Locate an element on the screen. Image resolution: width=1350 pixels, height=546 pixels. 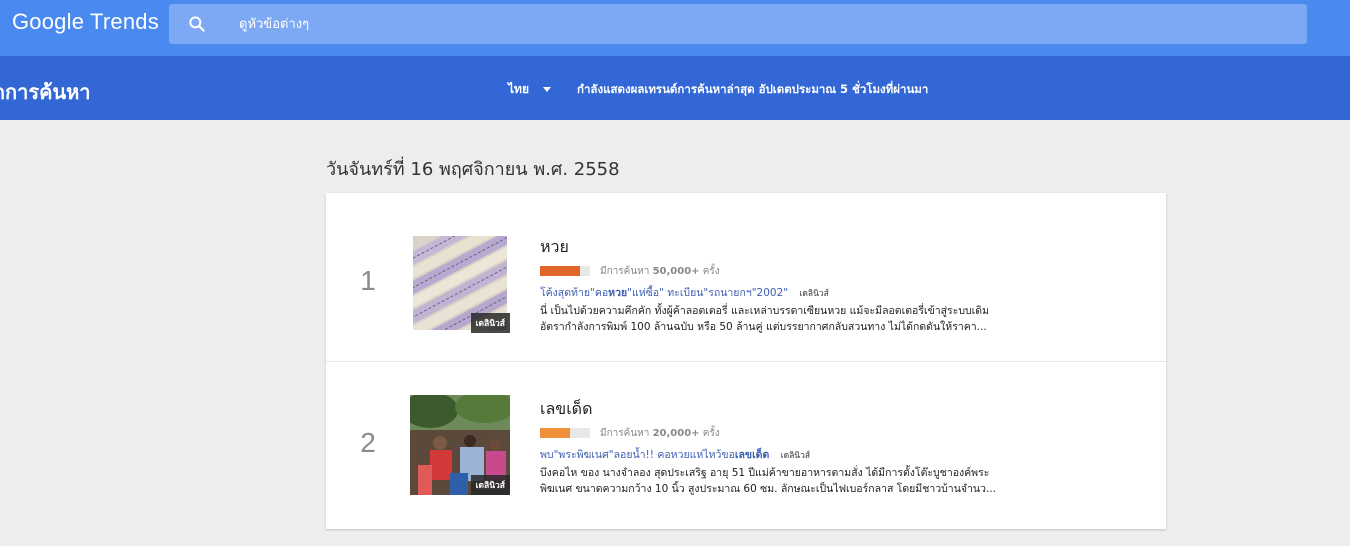
volume-text: มีการค้นหา 20,000+ ครั้ง is located at coordinates (660, 433).